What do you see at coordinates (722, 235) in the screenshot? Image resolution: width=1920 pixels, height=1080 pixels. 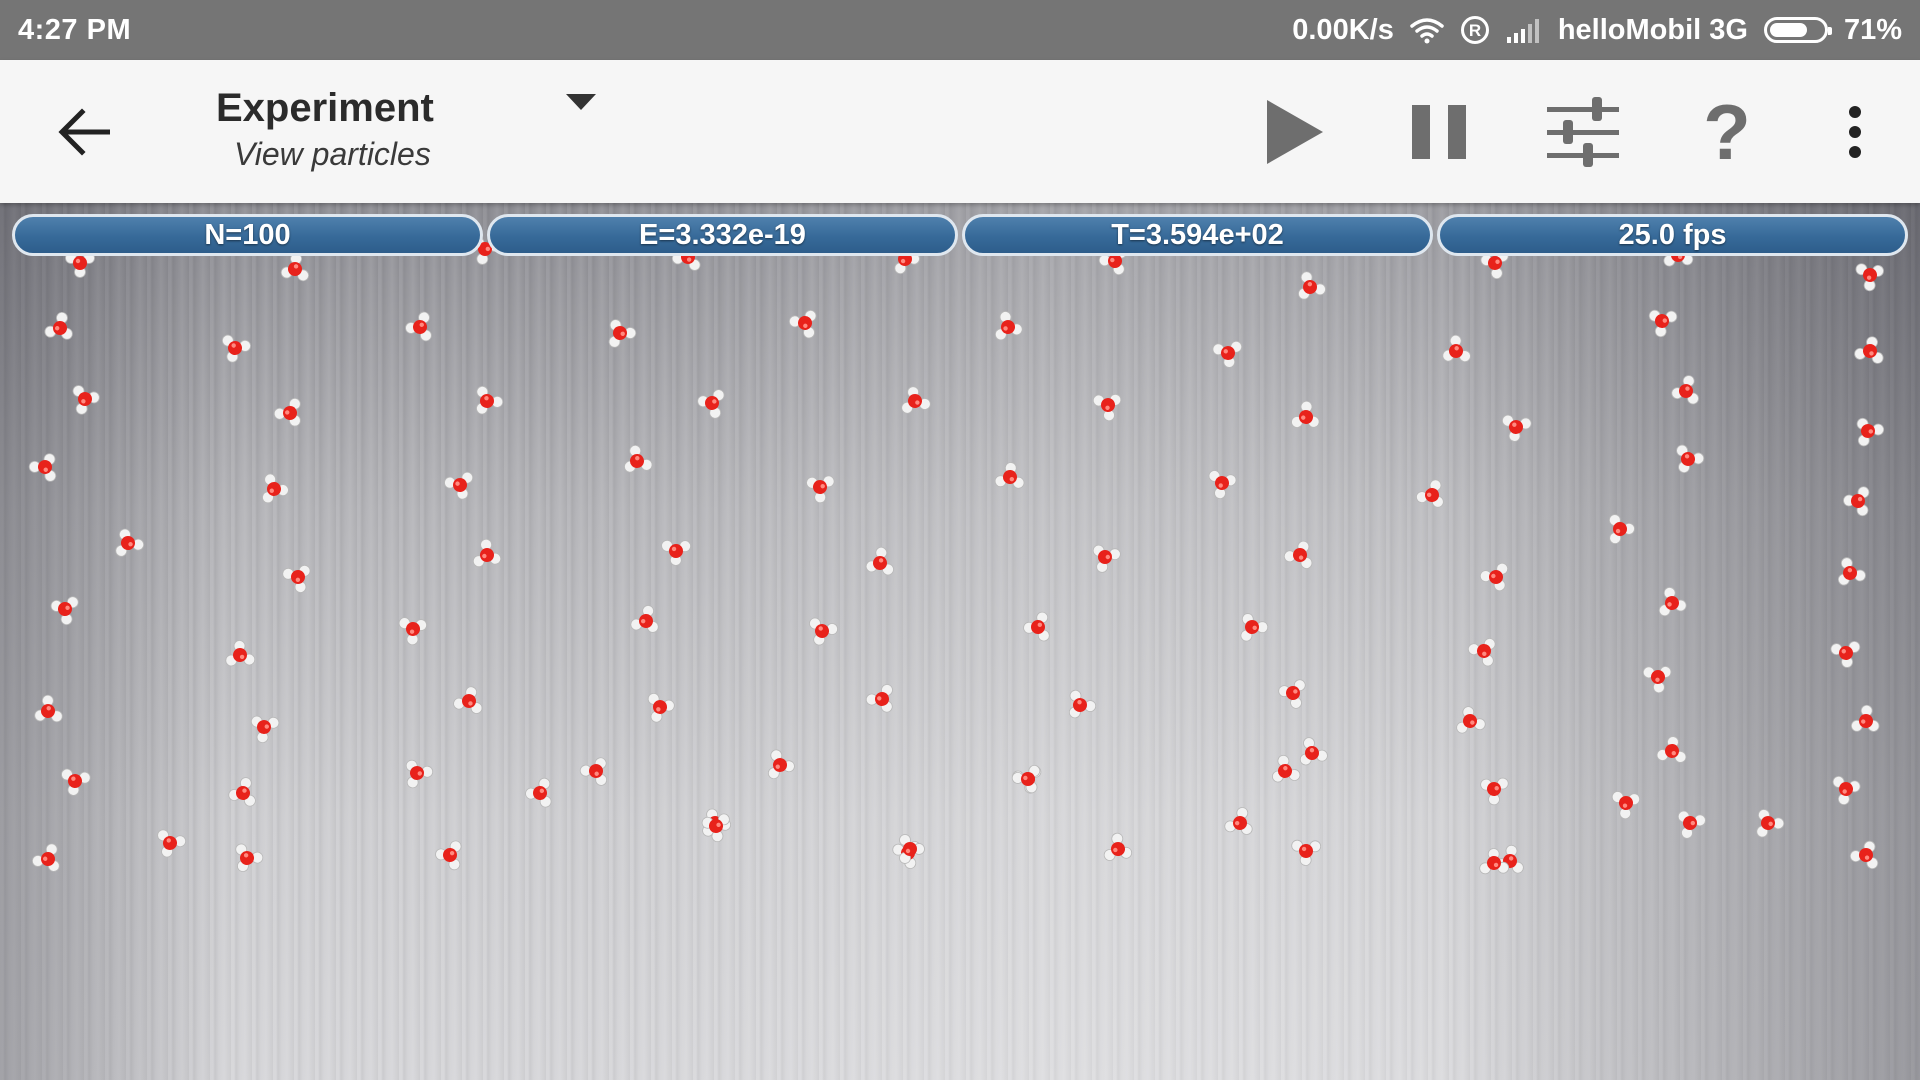 I see `energy-pill: E=3.332e-19` at bounding box center [722, 235].